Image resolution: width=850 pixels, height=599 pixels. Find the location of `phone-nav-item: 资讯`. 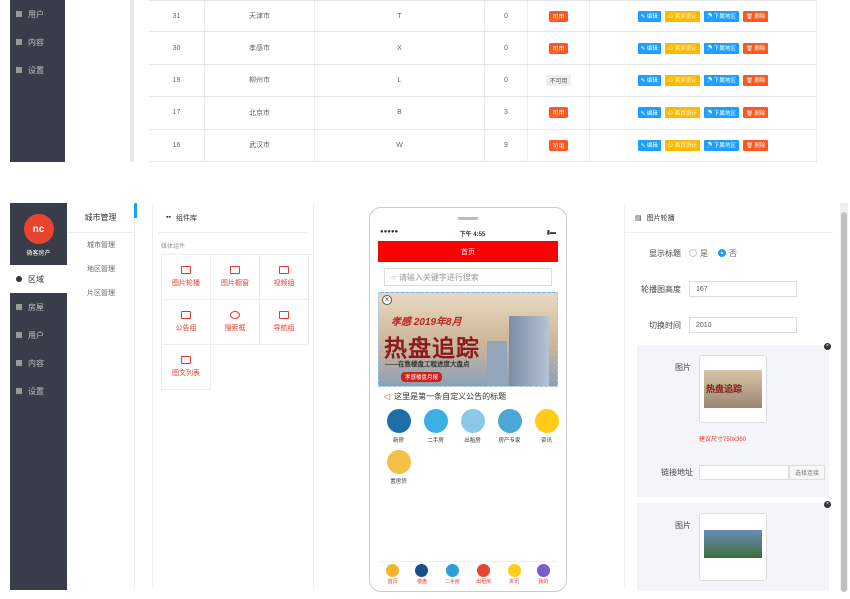

phone-nav-item: 资讯 is located at coordinates (546, 426).